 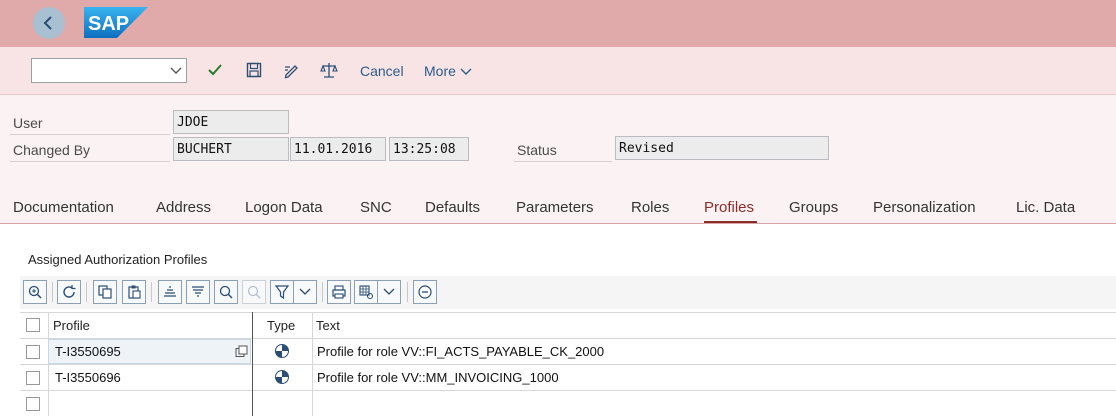 I want to click on zoom-detail-icon, so click(x=35, y=292).